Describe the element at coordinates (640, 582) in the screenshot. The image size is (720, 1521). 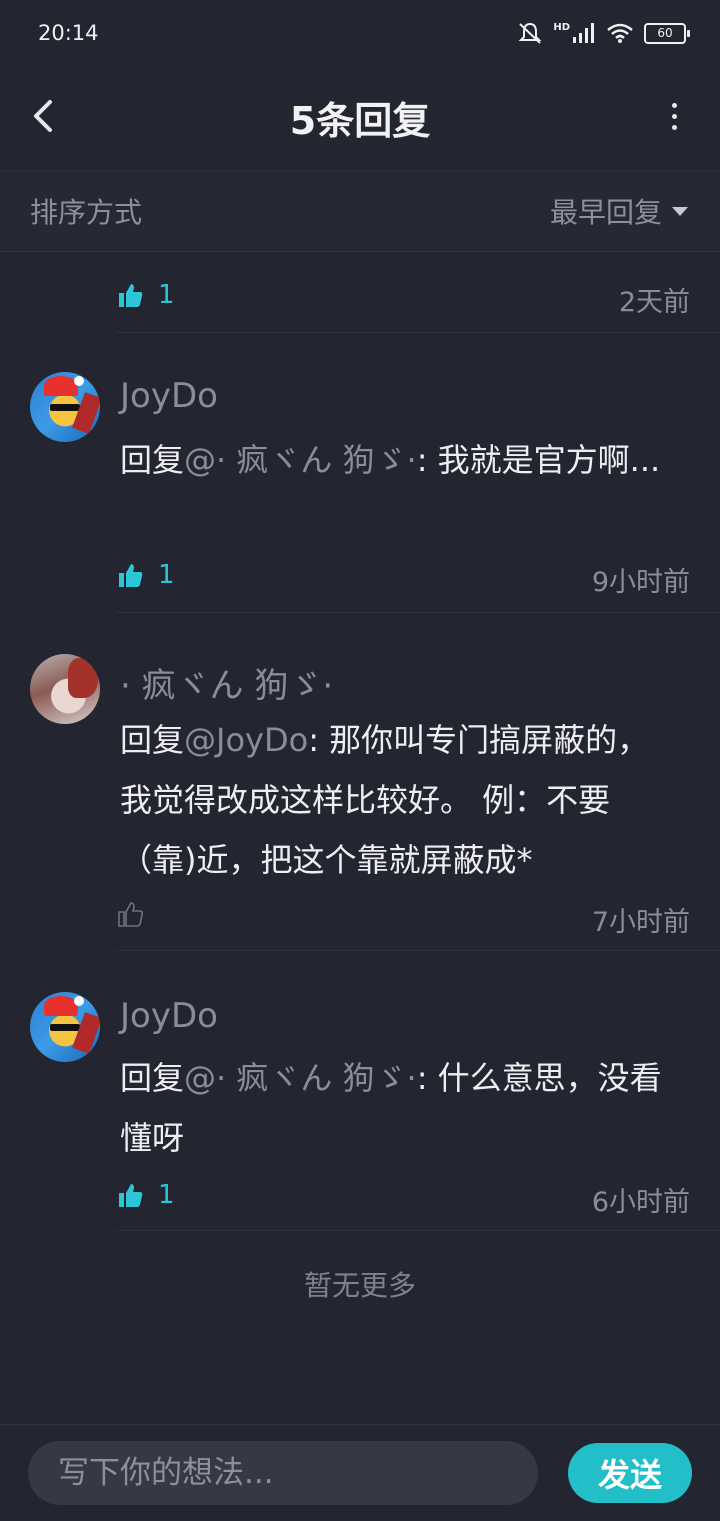
I see `reply-time: 9小时前` at that location.